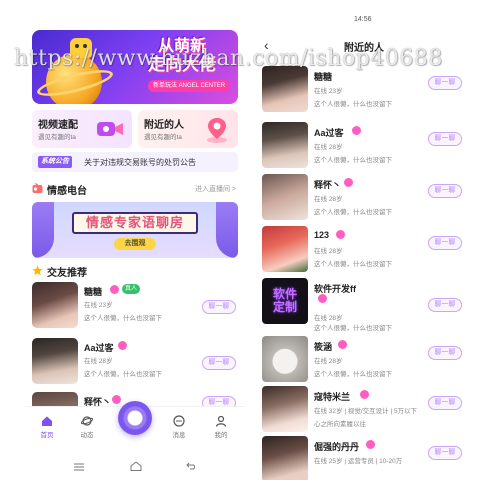 This screenshot has width=497, height=497. I want to click on user-signature: 心之所向素履以往, so click(340, 424).